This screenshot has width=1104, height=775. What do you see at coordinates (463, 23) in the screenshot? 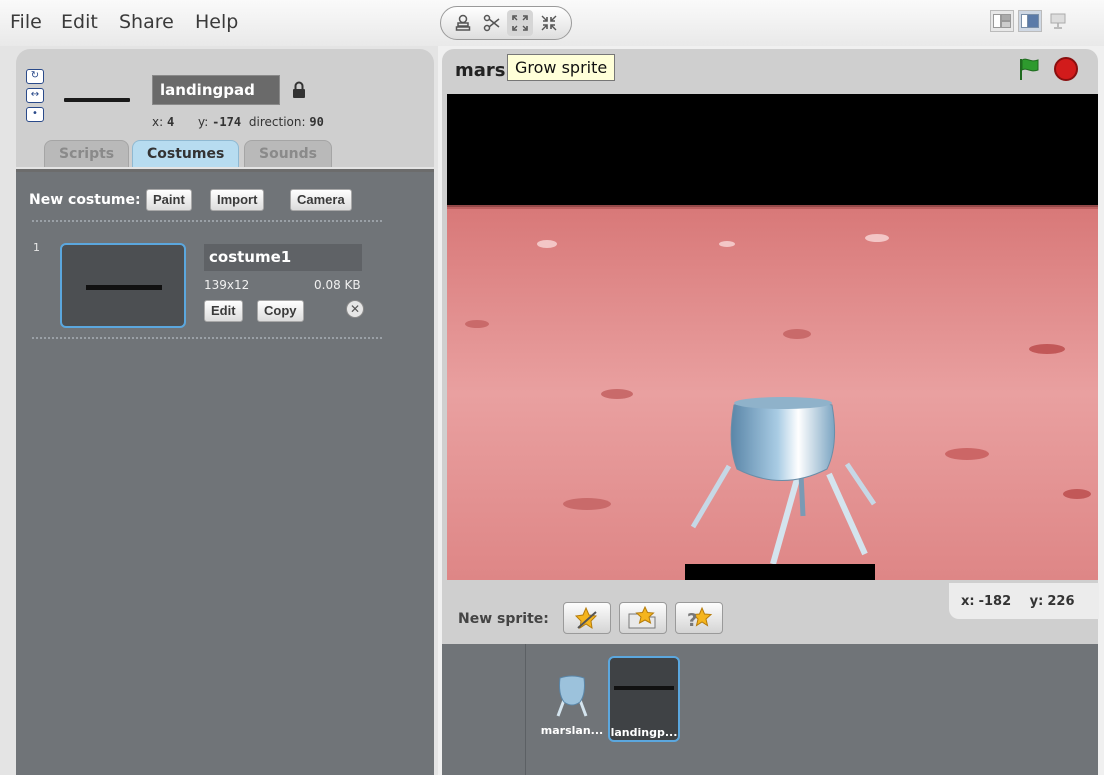
I see `duplicate-stamp-icon` at bounding box center [463, 23].